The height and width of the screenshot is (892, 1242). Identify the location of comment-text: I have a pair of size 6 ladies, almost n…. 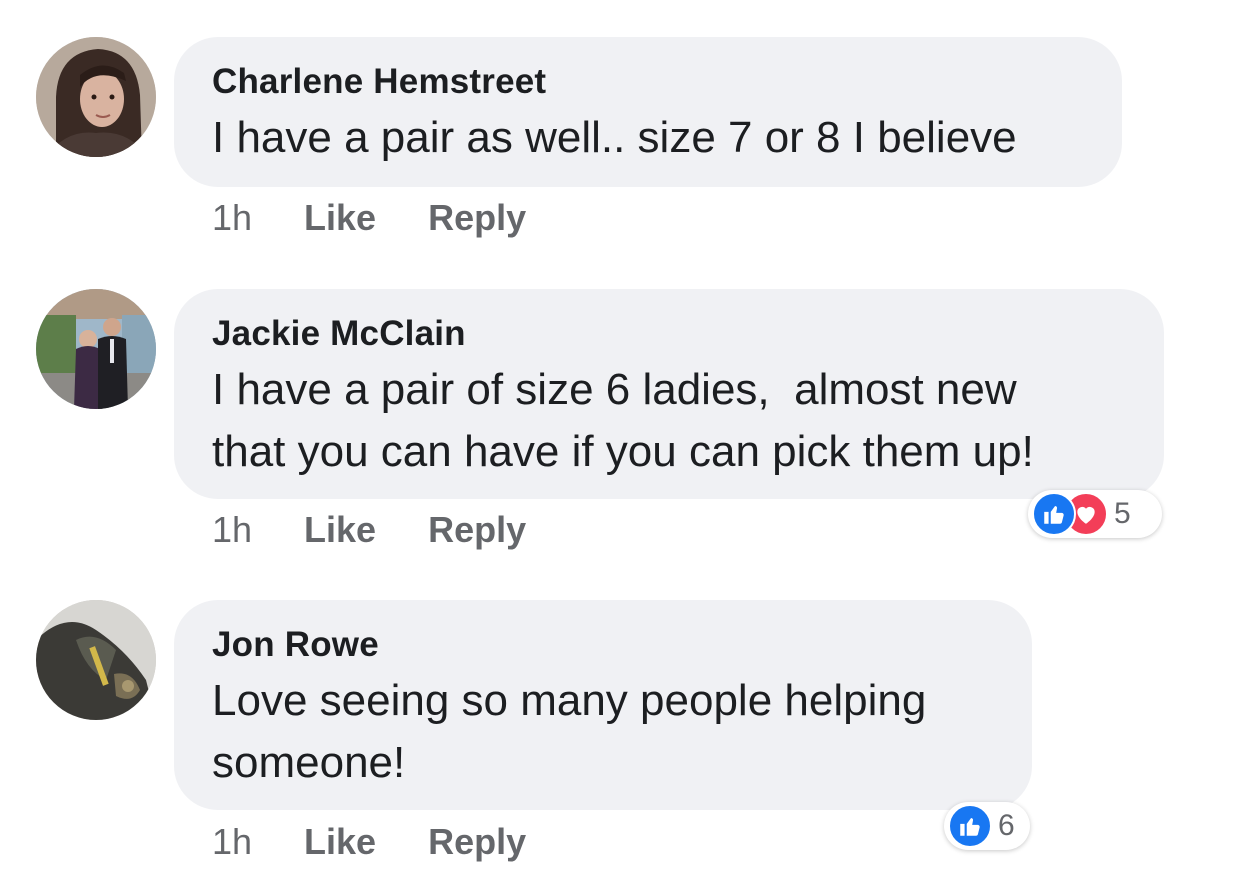
(623, 420).